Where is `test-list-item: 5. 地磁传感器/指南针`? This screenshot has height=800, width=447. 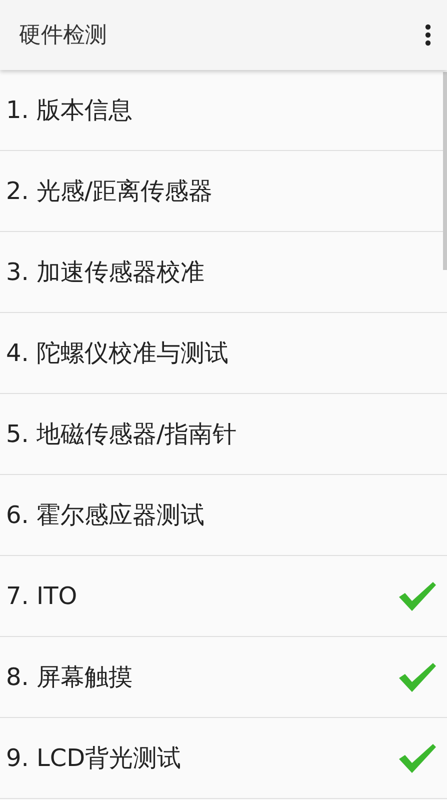 test-list-item: 5. 地磁传感器/指南针 is located at coordinates (223, 434).